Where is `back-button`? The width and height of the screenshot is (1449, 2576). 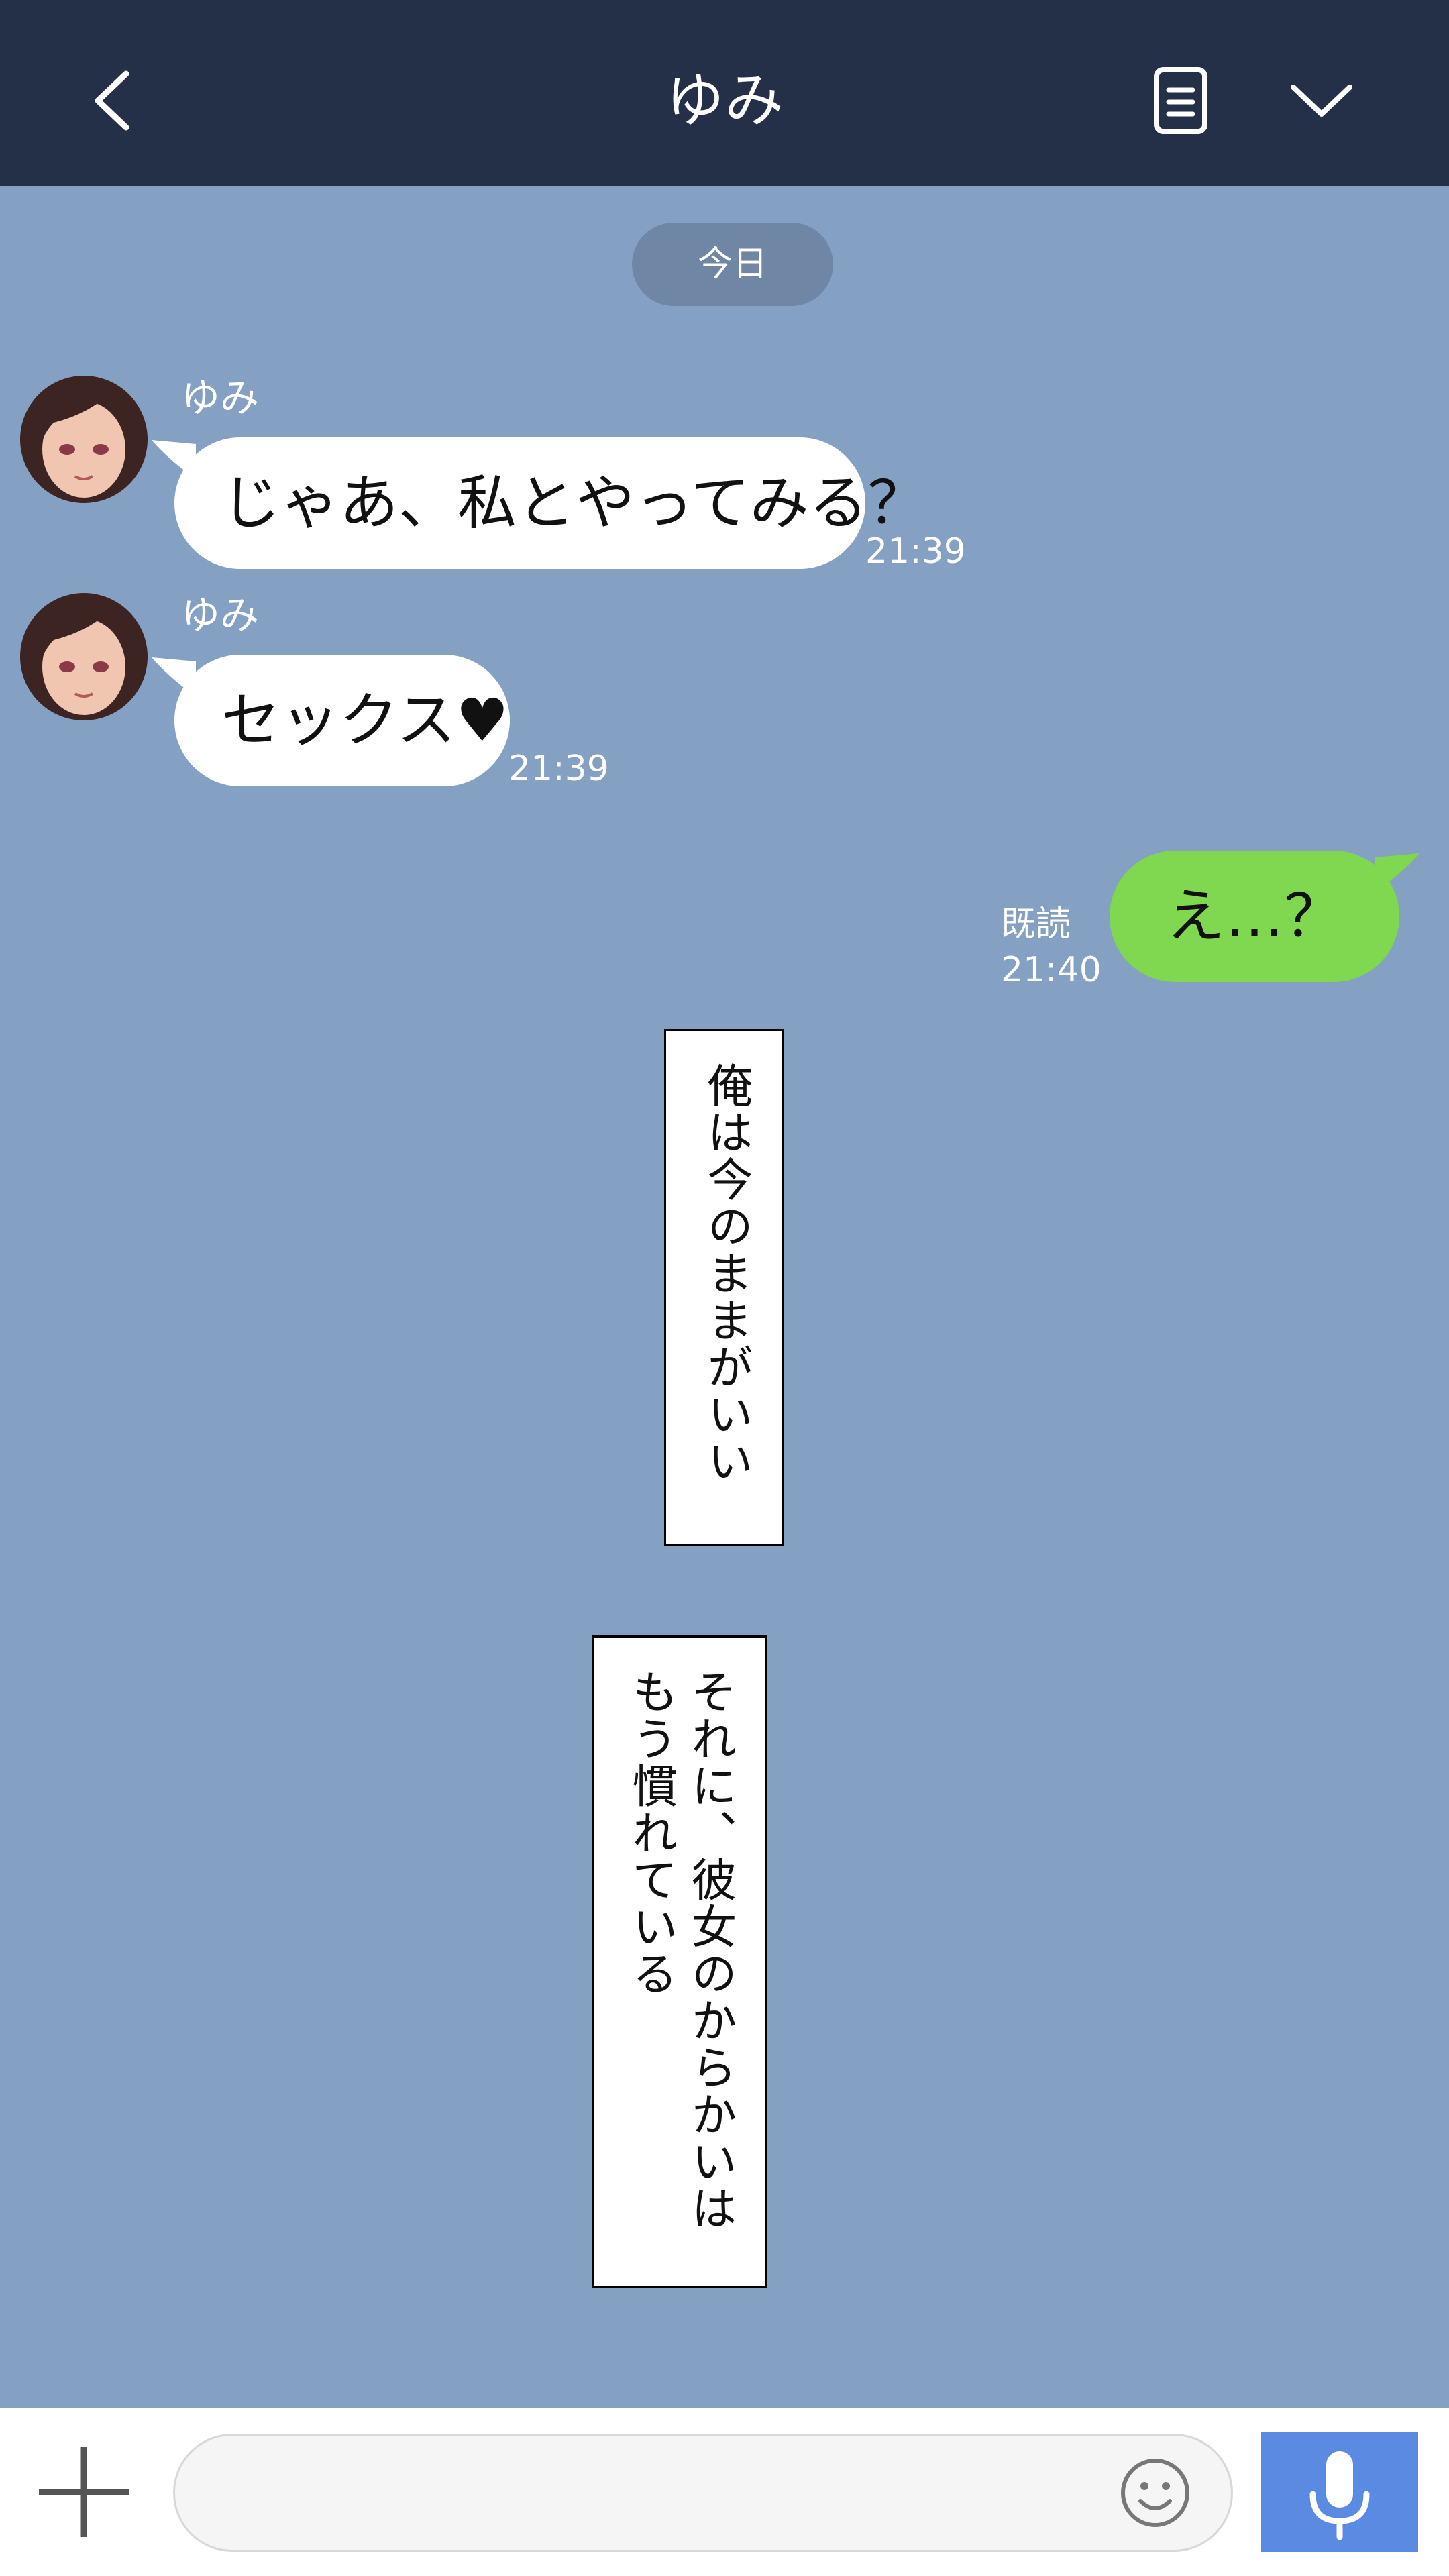 back-button is located at coordinates (114, 101).